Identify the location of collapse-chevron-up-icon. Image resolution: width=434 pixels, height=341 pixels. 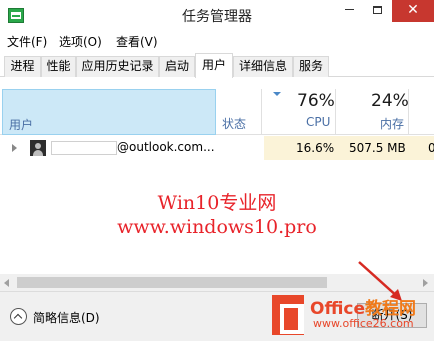
(18, 316).